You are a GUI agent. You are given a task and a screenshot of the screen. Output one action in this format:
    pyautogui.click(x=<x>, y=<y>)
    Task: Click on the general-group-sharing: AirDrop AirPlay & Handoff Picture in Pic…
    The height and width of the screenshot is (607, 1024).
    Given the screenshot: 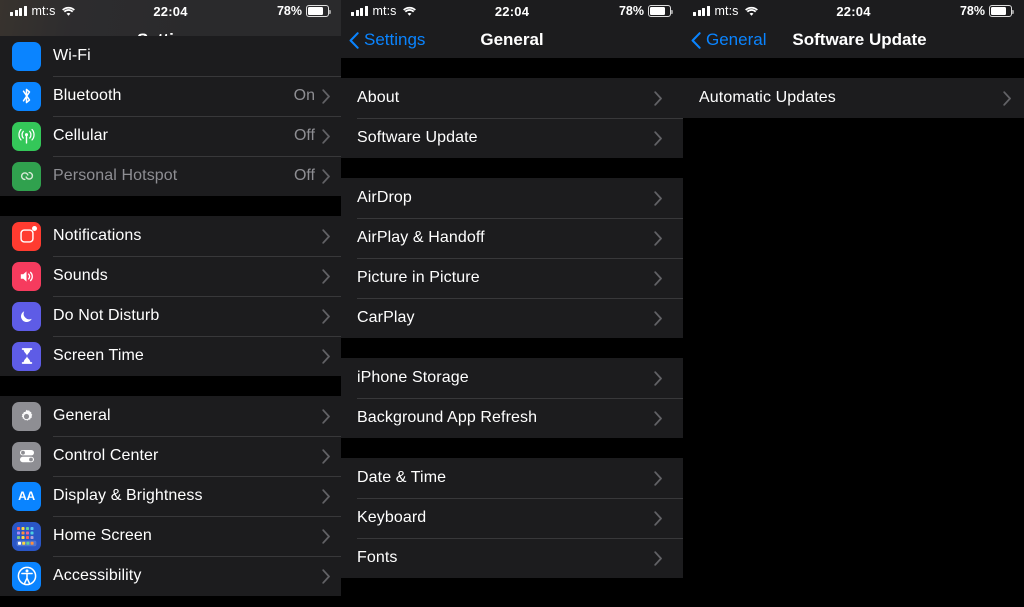 What is the action you would take?
    pyautogui.click(x=512, y=258)
    